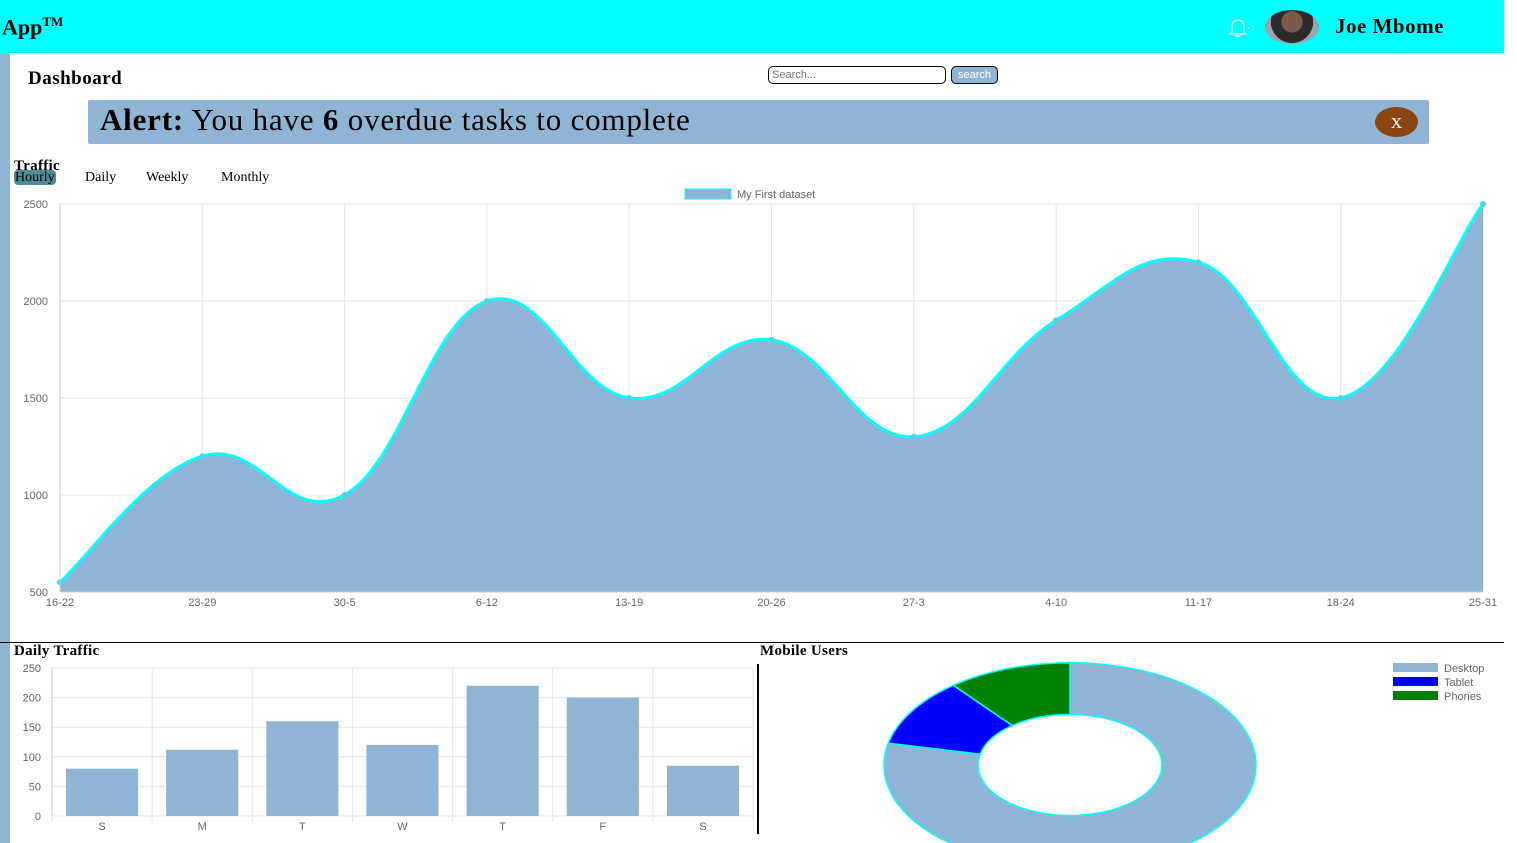  Describe the element at coordinates (914, 603) in the screenshot. I see `x-tick-label: 27-3` at that location.